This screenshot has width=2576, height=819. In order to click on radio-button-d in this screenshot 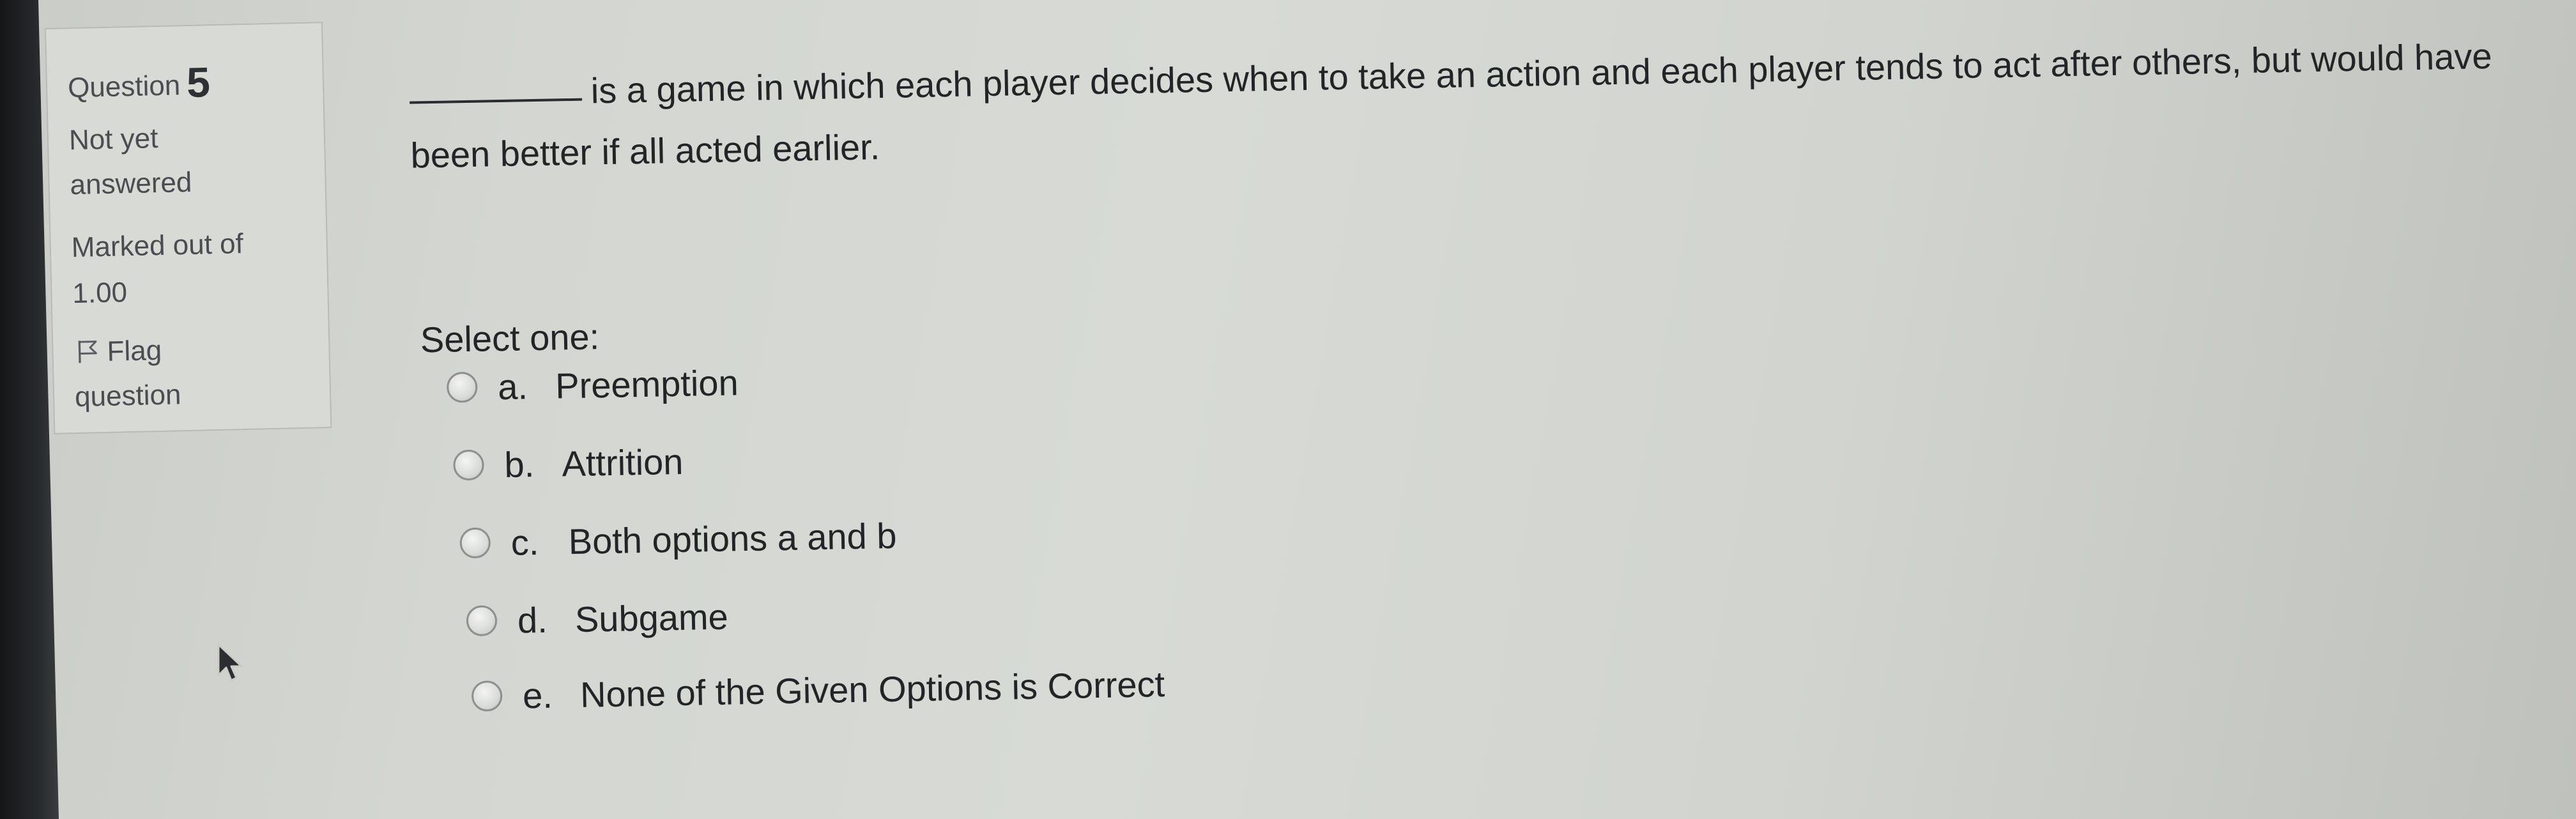, I will do `click(482, 621)`.